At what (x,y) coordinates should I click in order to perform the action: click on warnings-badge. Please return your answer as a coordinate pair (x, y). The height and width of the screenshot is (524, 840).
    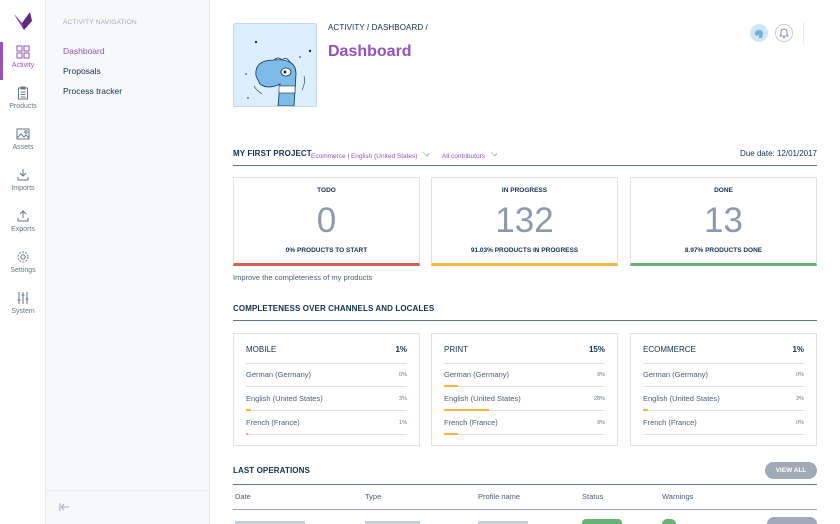
    Looking at the image, I should click on (669, 521).